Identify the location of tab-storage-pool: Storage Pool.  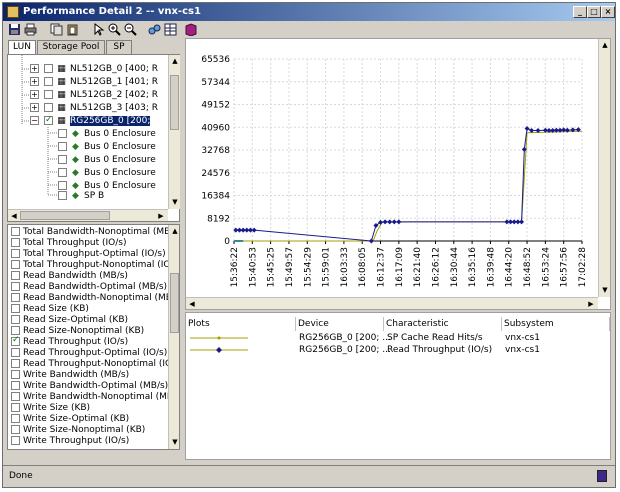
(71, 47).